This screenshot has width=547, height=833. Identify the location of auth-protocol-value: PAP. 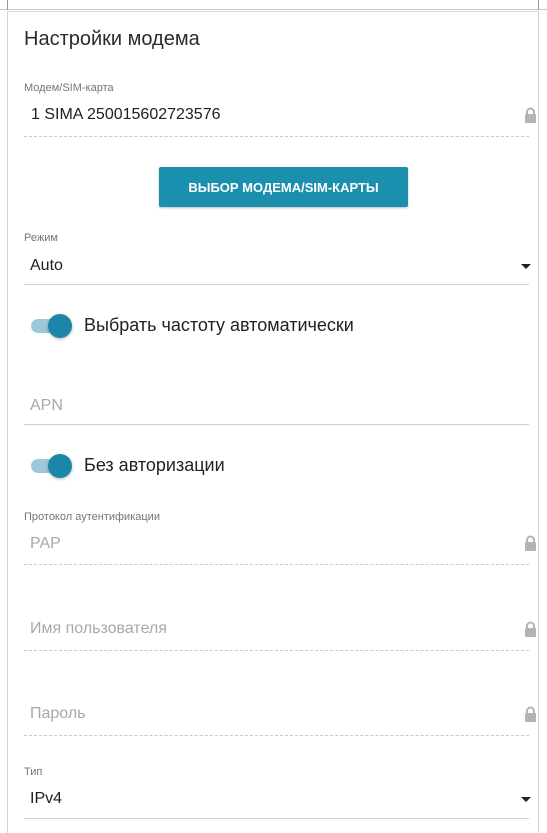
(45, 543).